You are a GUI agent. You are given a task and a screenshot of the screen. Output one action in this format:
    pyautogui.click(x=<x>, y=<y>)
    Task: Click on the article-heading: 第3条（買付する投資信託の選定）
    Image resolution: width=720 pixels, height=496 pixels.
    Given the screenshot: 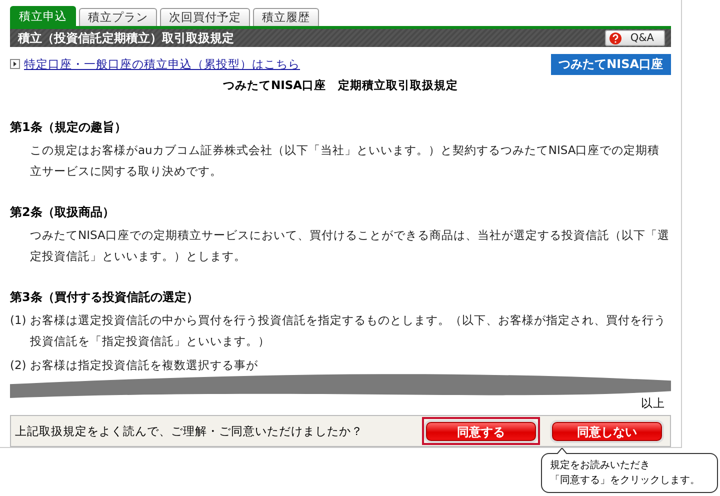 What is the action you would take?
    pyautogui.click(x=105, y=297)
    